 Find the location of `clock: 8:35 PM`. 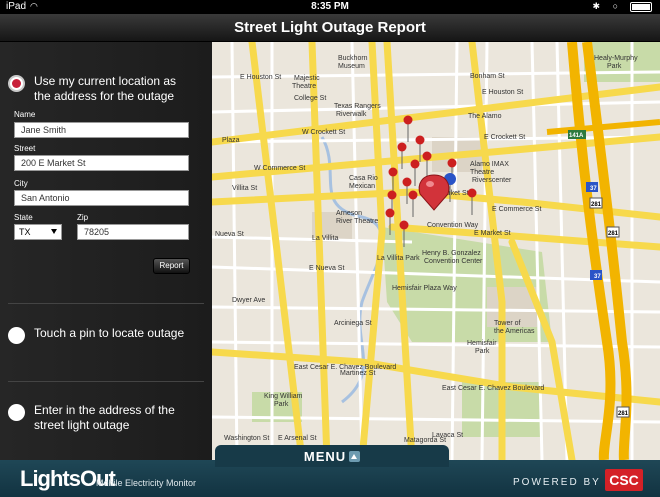

clock: 8:35 PM is located at coordinates (330, 6).